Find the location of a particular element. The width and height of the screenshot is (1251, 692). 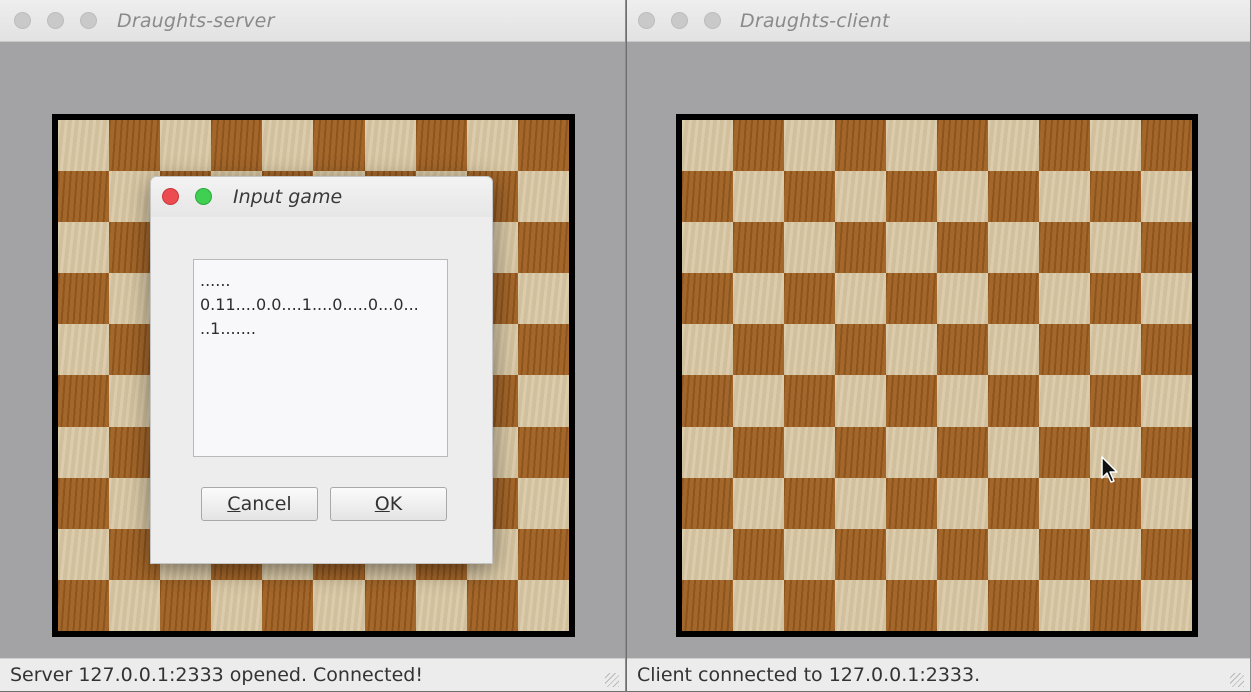

resize-grip-icon is located at coordinates (1237, 680).